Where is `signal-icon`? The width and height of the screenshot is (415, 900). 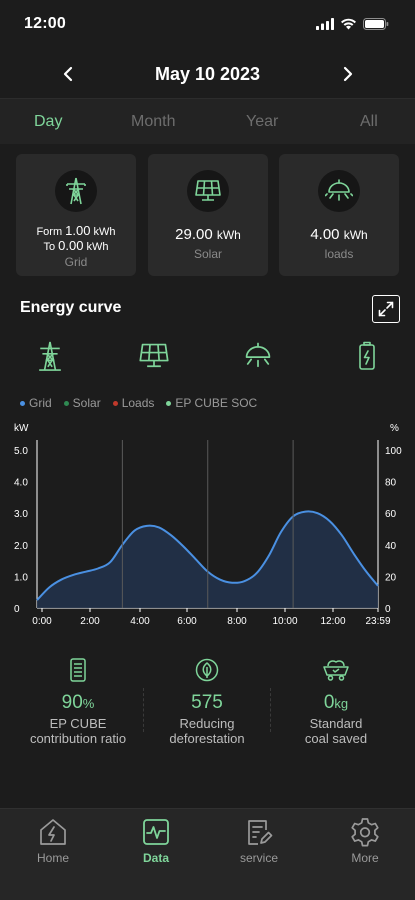
signal-icon is located at coordinates (325, 24).